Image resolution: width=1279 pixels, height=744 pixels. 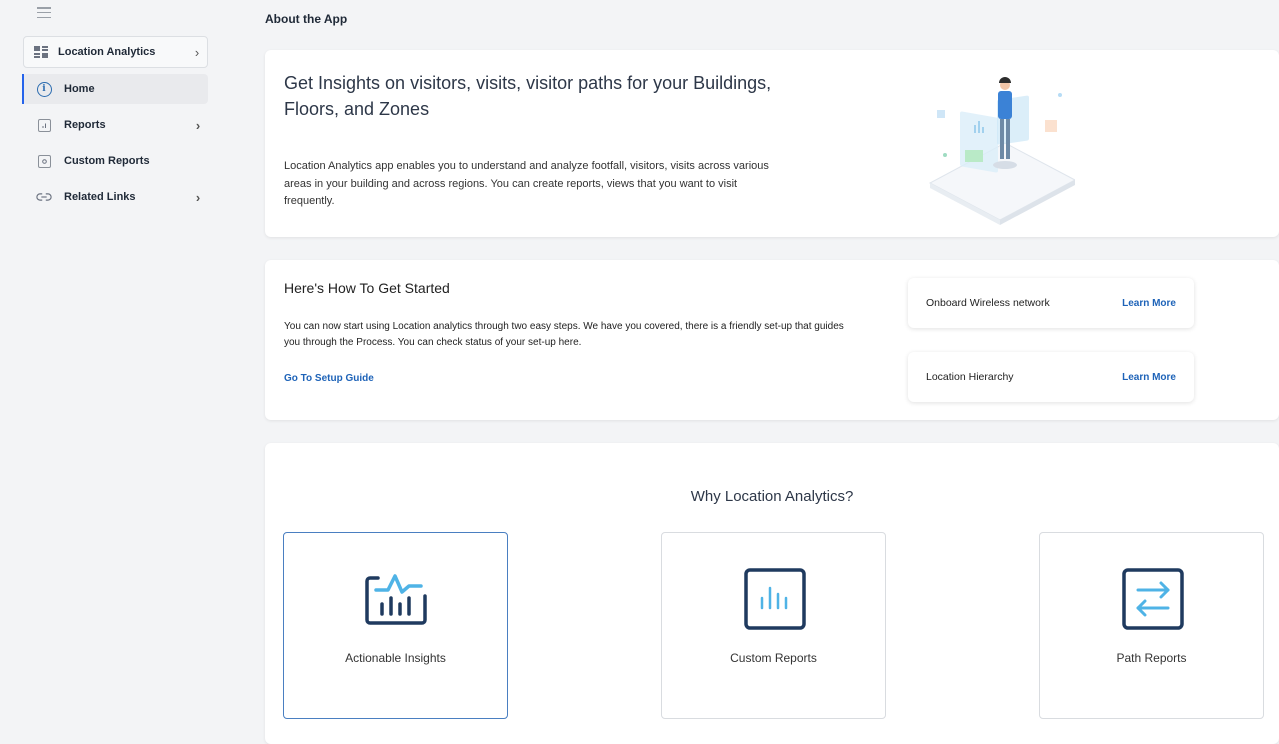 I want to click on get-started-title: Here's How To Get Started, so click(x=367, y=288).